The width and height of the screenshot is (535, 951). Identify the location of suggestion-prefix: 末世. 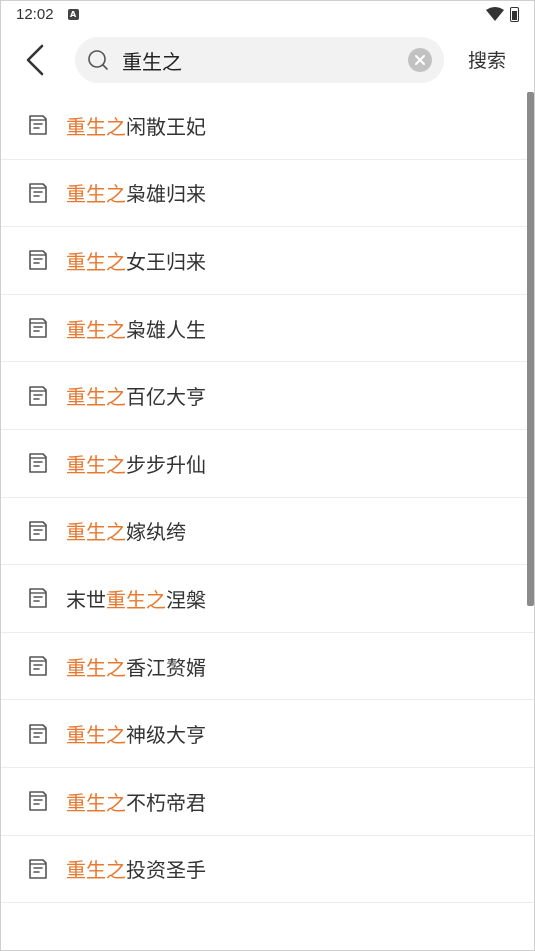
(86, 599).